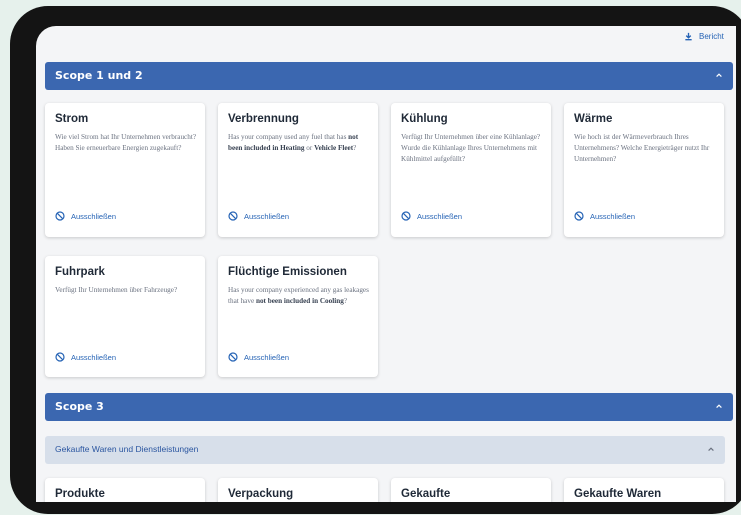  I want to click on section-scope-1-2: Scope 1 und 2, so click(389, 76).